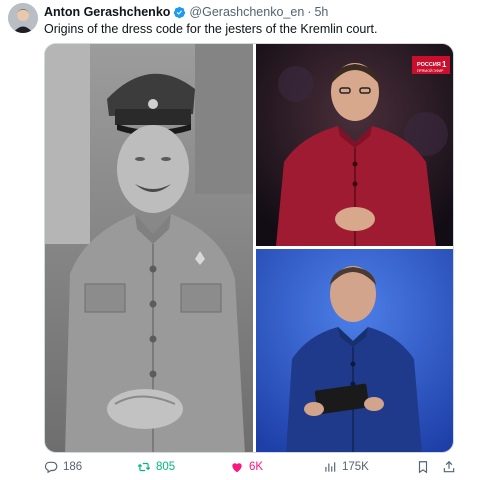 Image resolution: width=480 pixels, height=480 pixels. I want to click on reply-button: 186, so click(63, 467).